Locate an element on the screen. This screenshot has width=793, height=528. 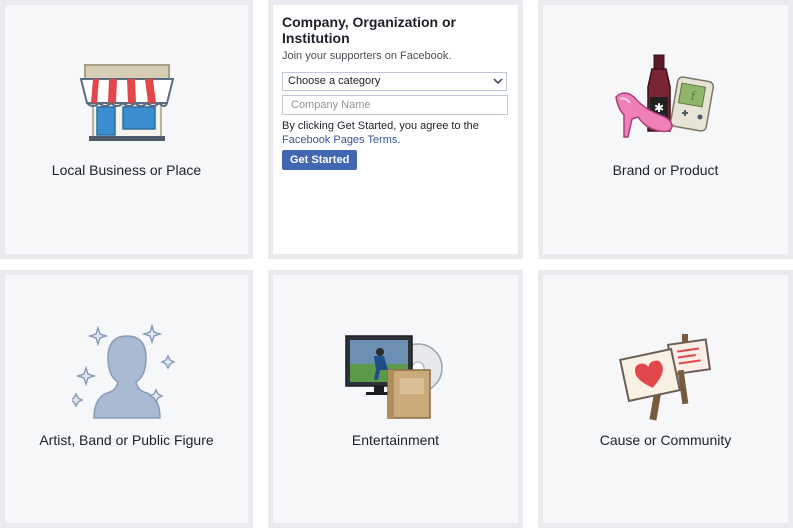
tile-label-artist: Artist, Band or Public Figure is located at coordinates (126, 440).